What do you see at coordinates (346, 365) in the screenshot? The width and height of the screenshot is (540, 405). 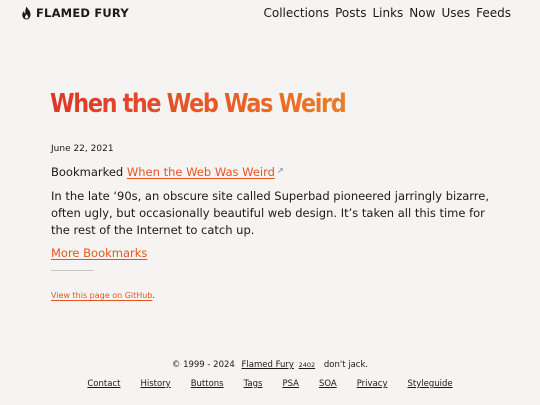 I see `tagline: don't jack.` at bounding box center [346, 365].